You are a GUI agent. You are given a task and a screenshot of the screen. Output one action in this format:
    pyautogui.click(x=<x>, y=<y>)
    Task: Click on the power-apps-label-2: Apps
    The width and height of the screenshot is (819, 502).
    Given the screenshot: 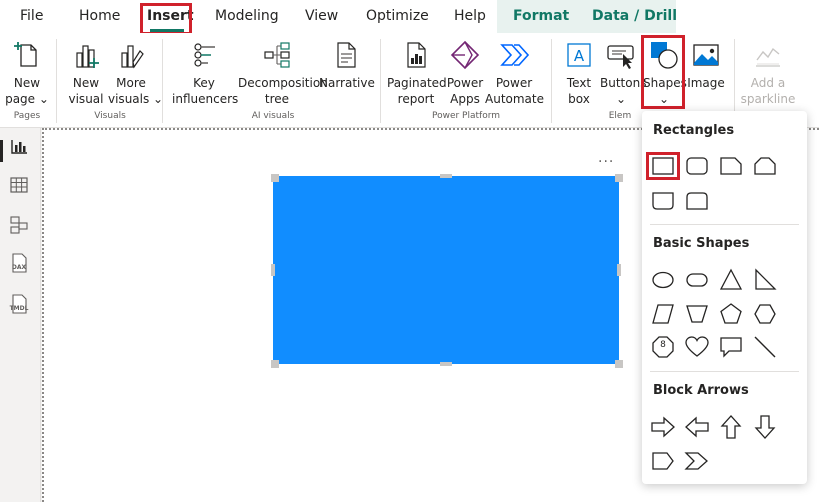 What is the action you would take?
    pyautogui.click(x=465, y=99)
    